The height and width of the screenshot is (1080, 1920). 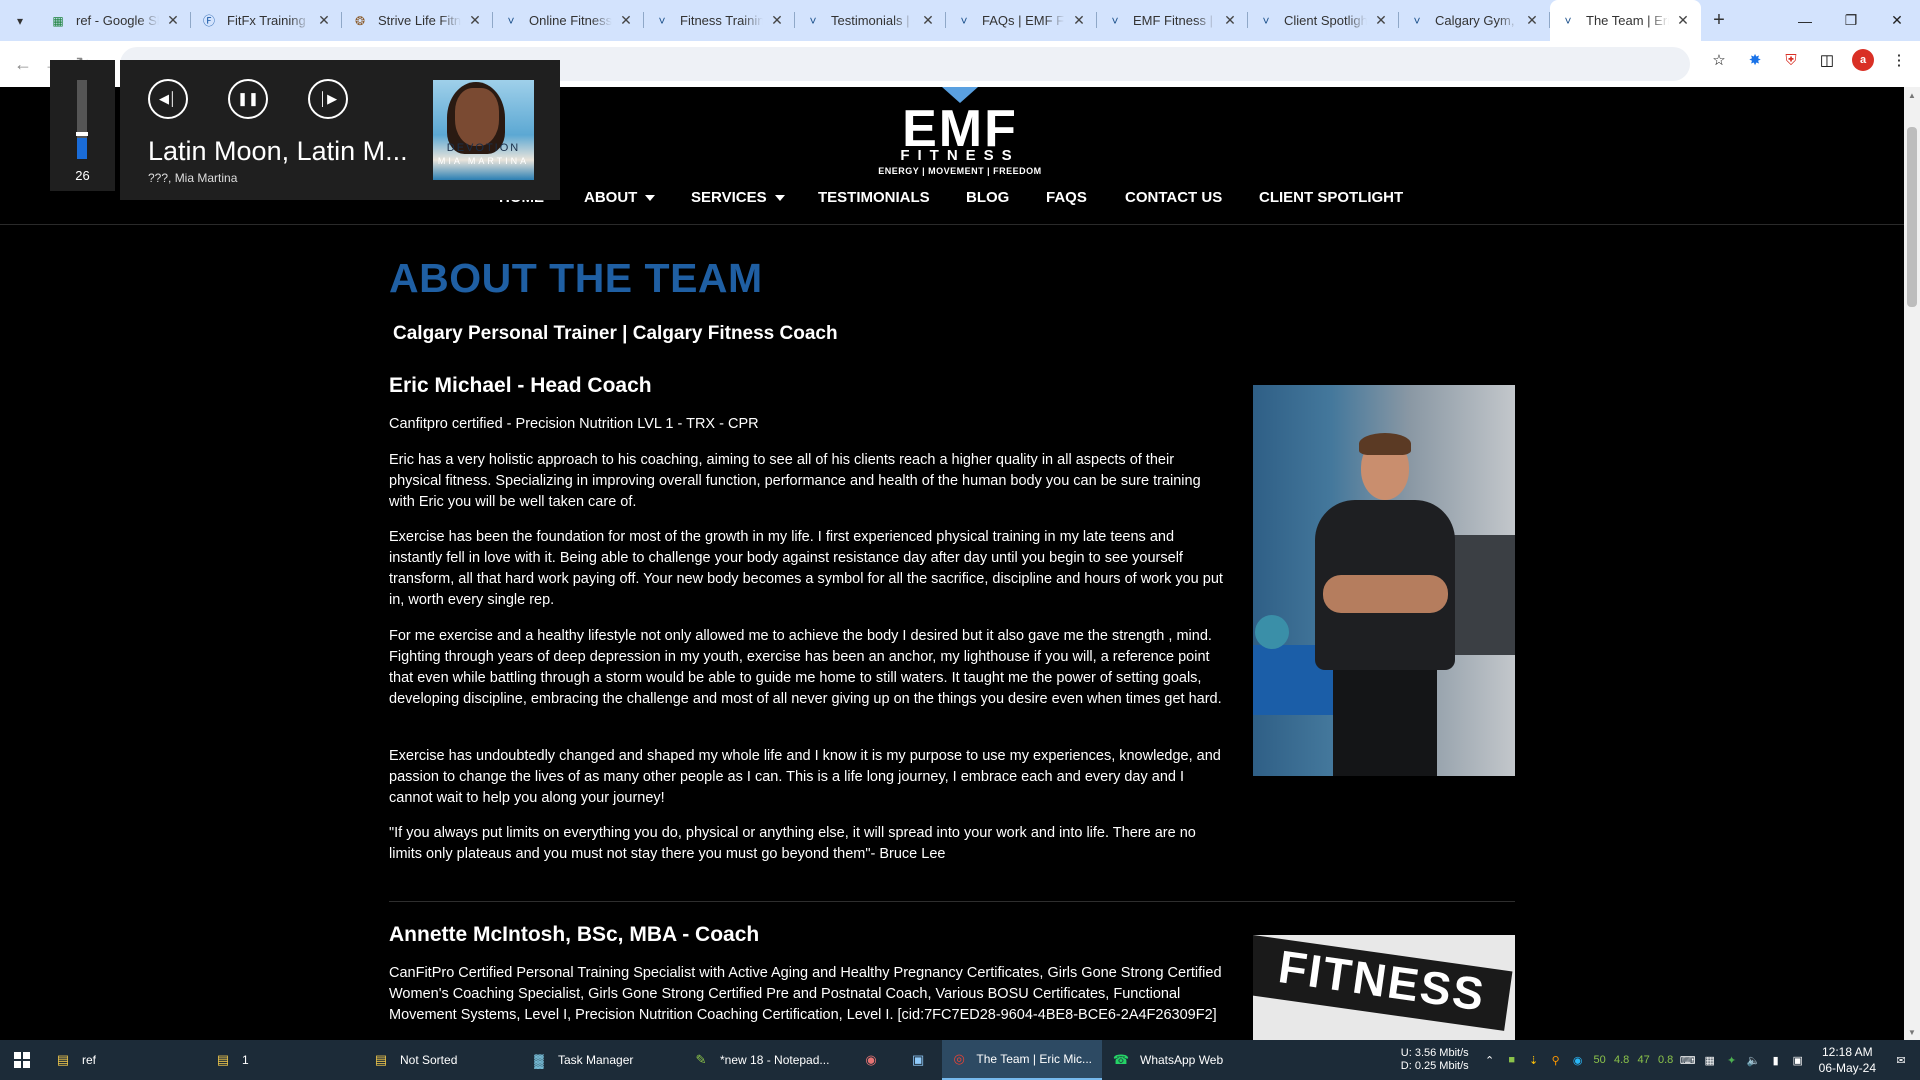 I want to click on scroll-up-icon: ▲, so click(x=1912, y=95).